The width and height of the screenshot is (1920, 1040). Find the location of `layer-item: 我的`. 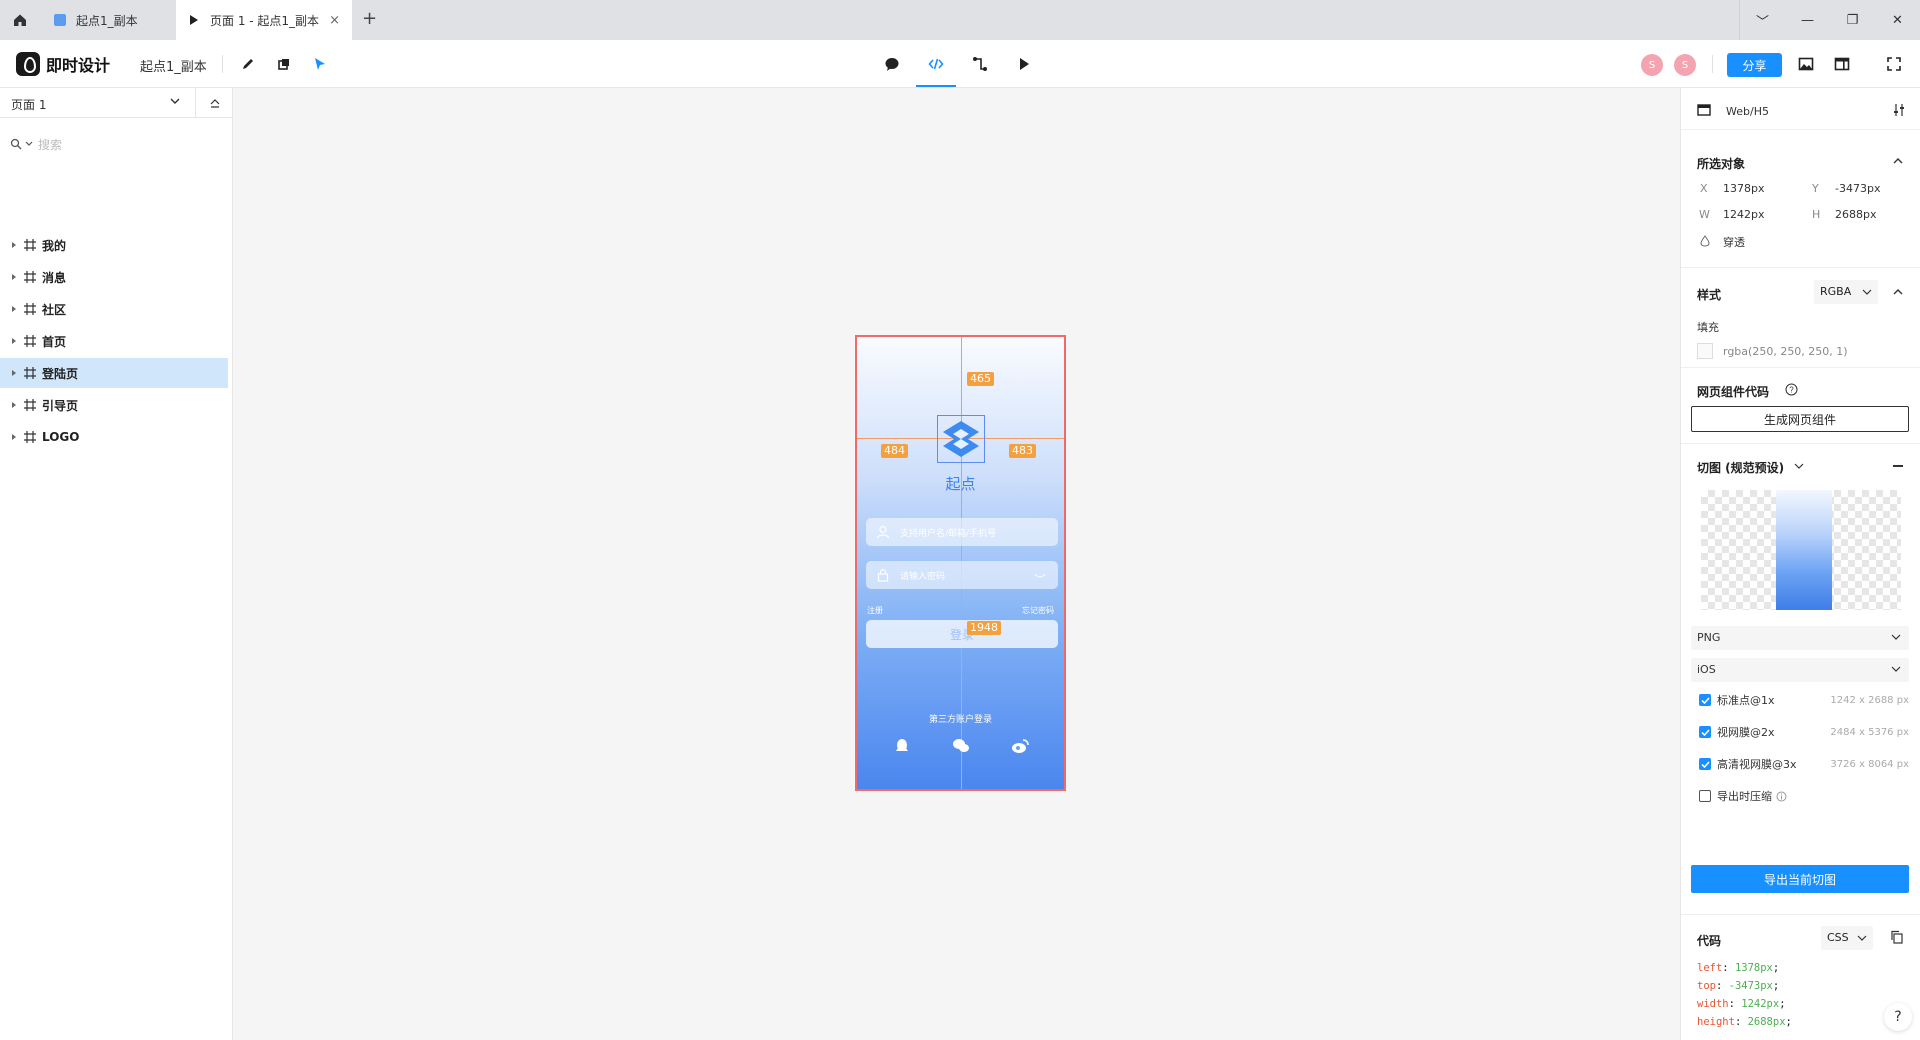

layer-item: 我的 is located at coordinates (114, 245).